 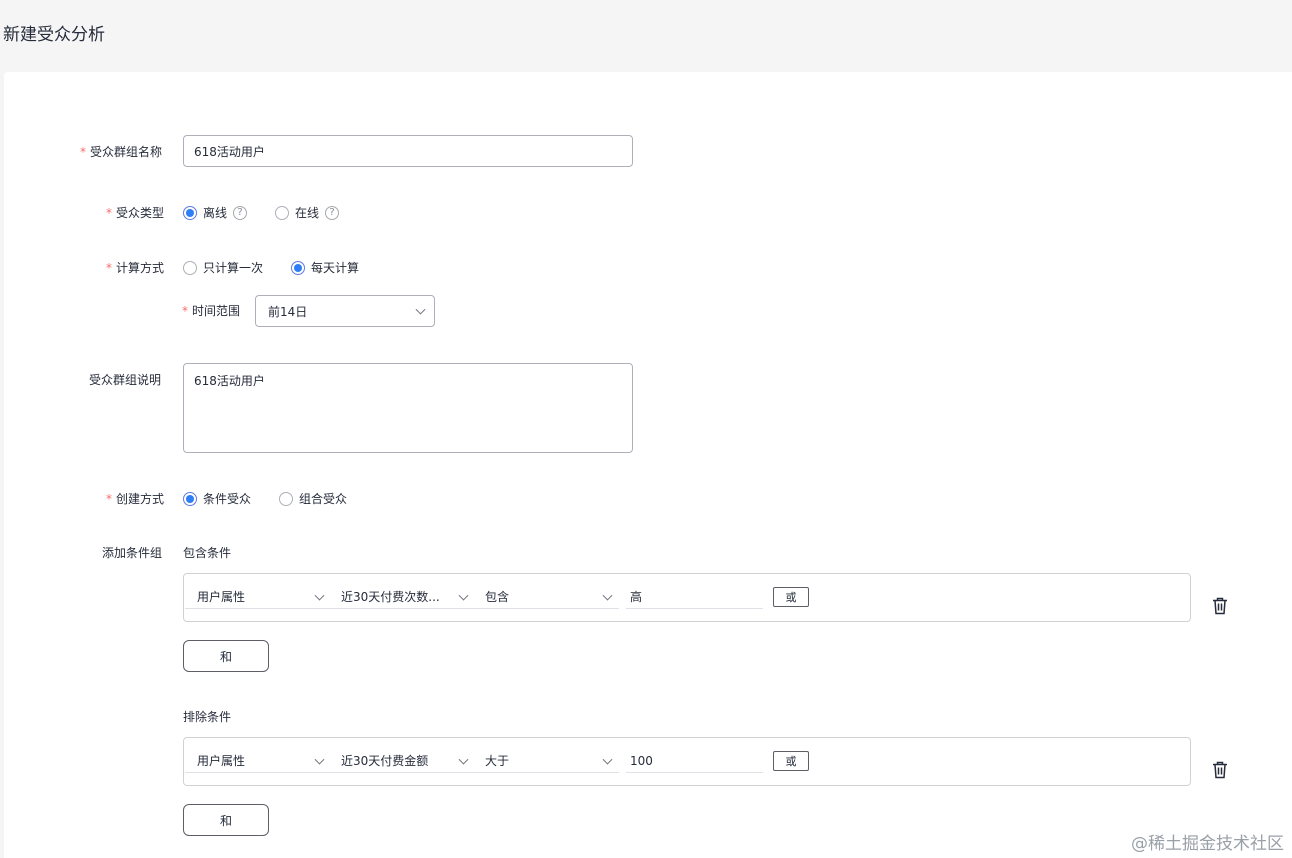 I want to click on page-title: 新建受众分析, so click(x=54, y=35).